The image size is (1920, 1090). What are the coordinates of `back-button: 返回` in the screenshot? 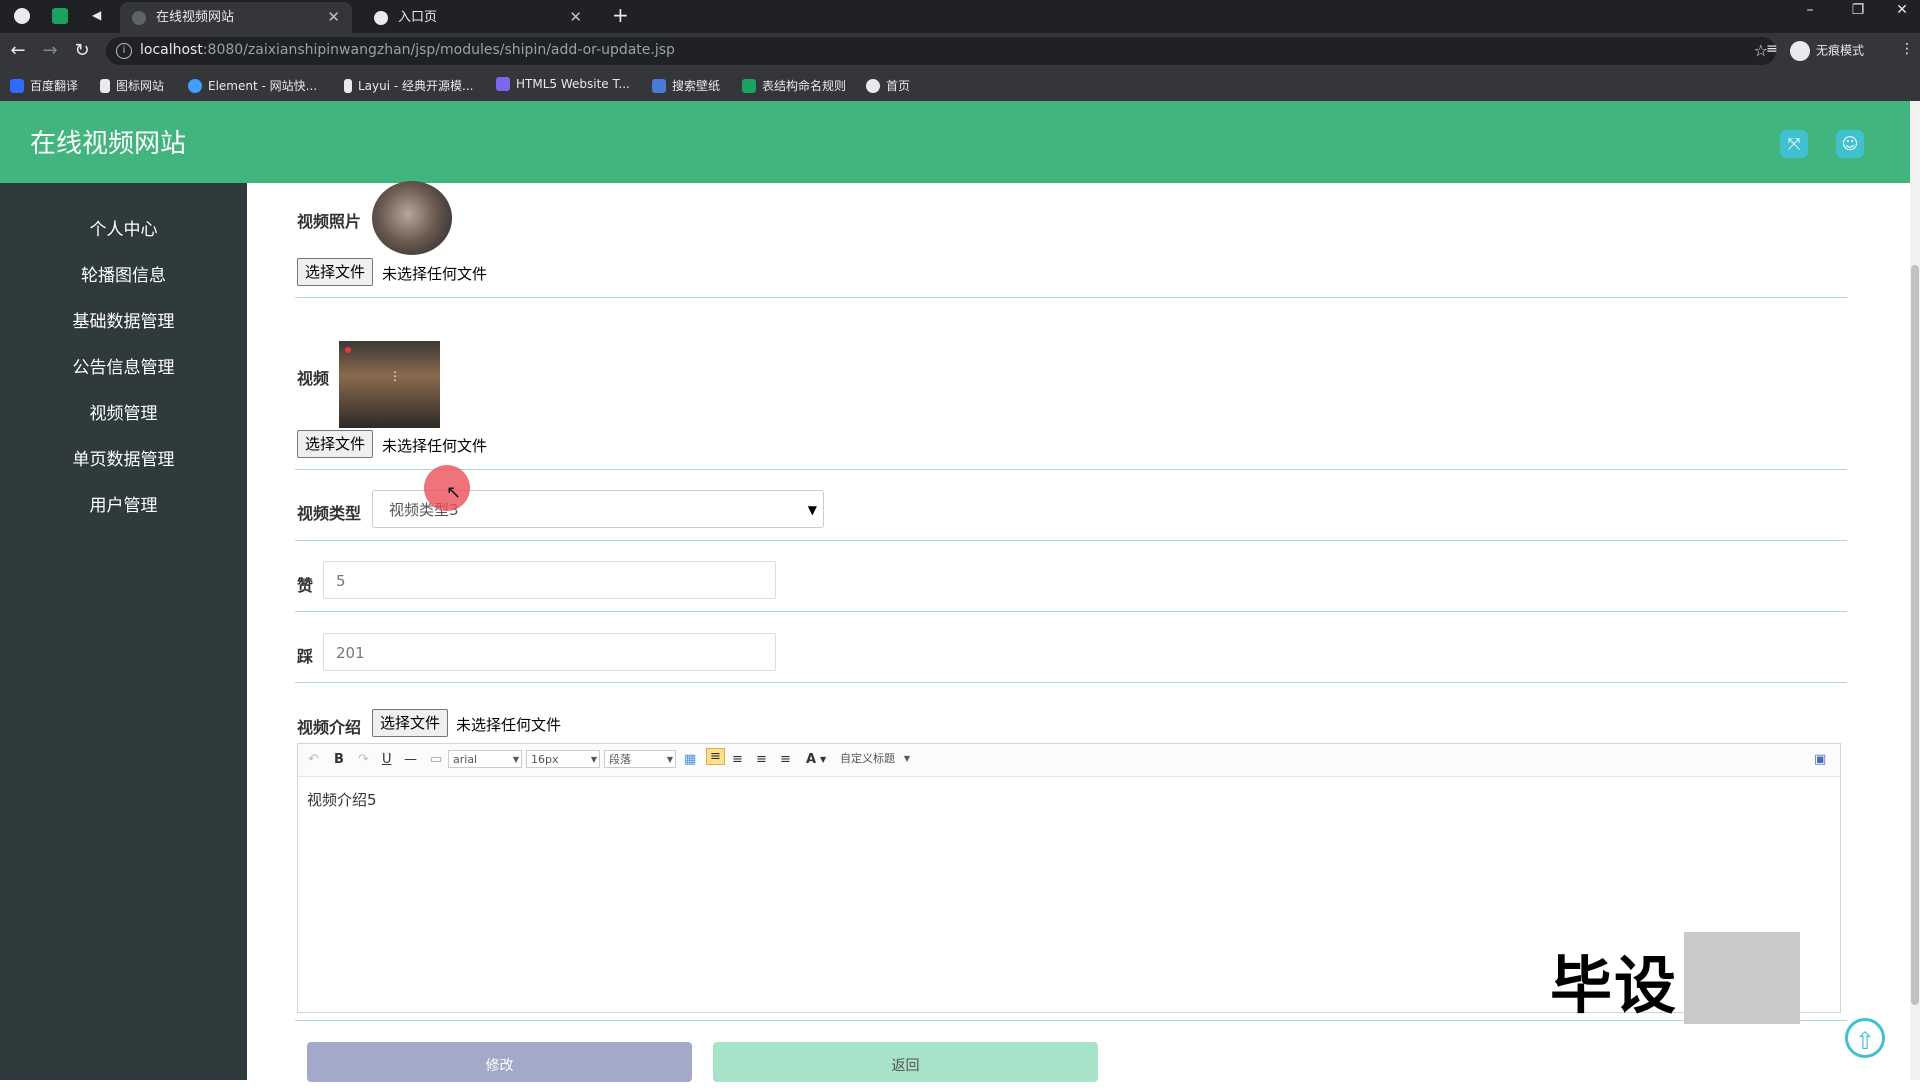 It's located at (905, 1062).